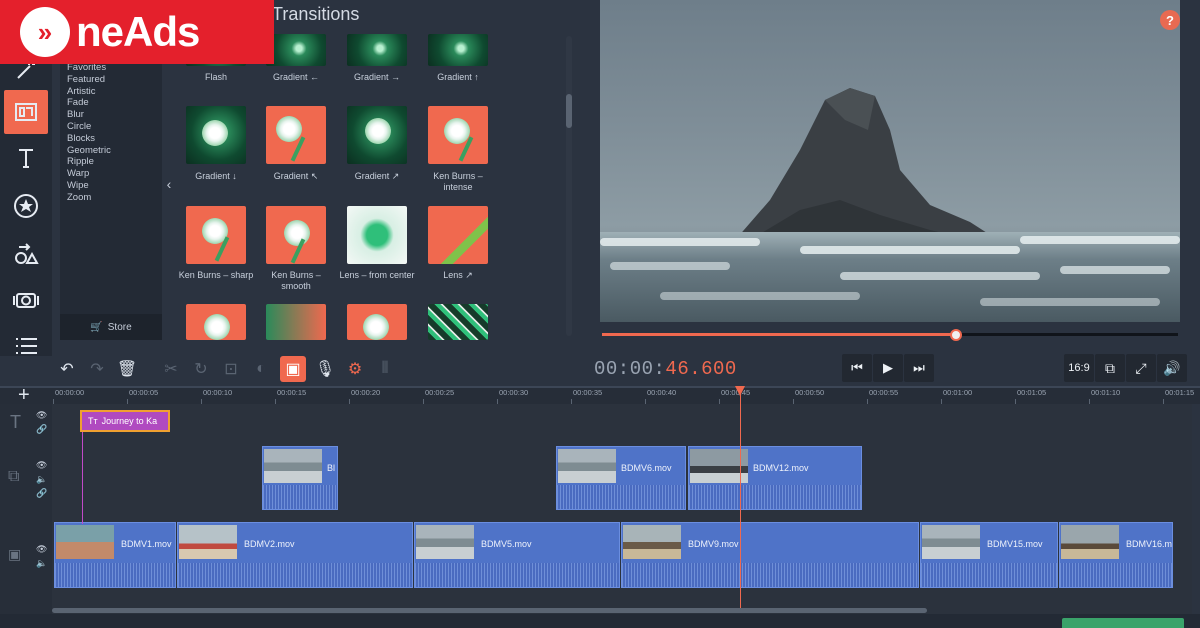 The height and width of the screenshot is (628, 1200). Describe the element at coordinates (89, 139) in the screenshot. I see `category-item: Blocks` at that location.